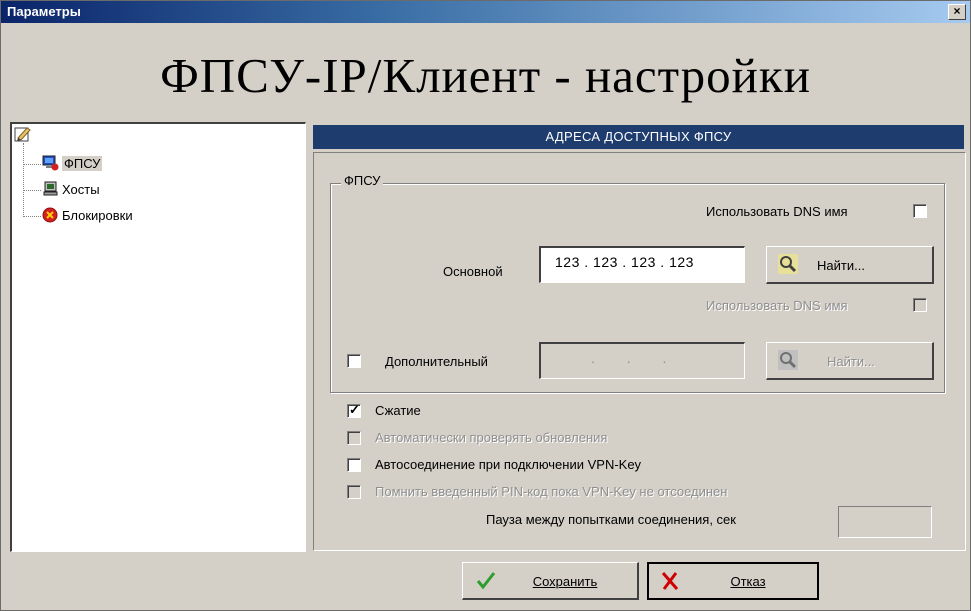 Image resolution: width=971 pixels, height=611 pixels. Describe the element at coordinates (354, 361) in the screenshot. I see `secondary-checkbox` at that location.